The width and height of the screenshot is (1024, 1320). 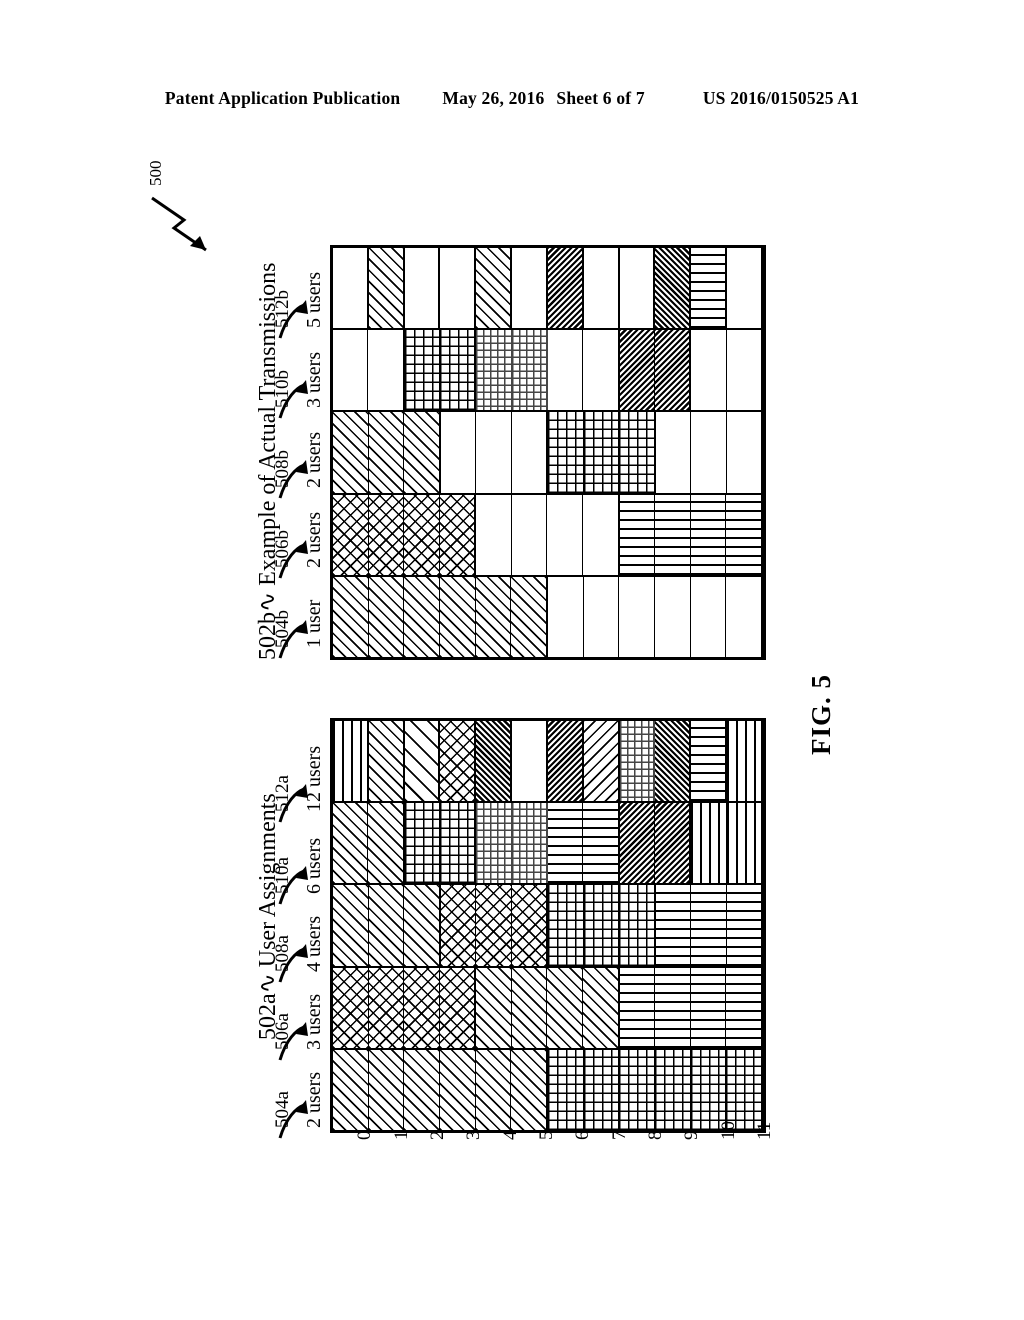 I want to click on index-label-2: 2, so click(x=437, y=1135).